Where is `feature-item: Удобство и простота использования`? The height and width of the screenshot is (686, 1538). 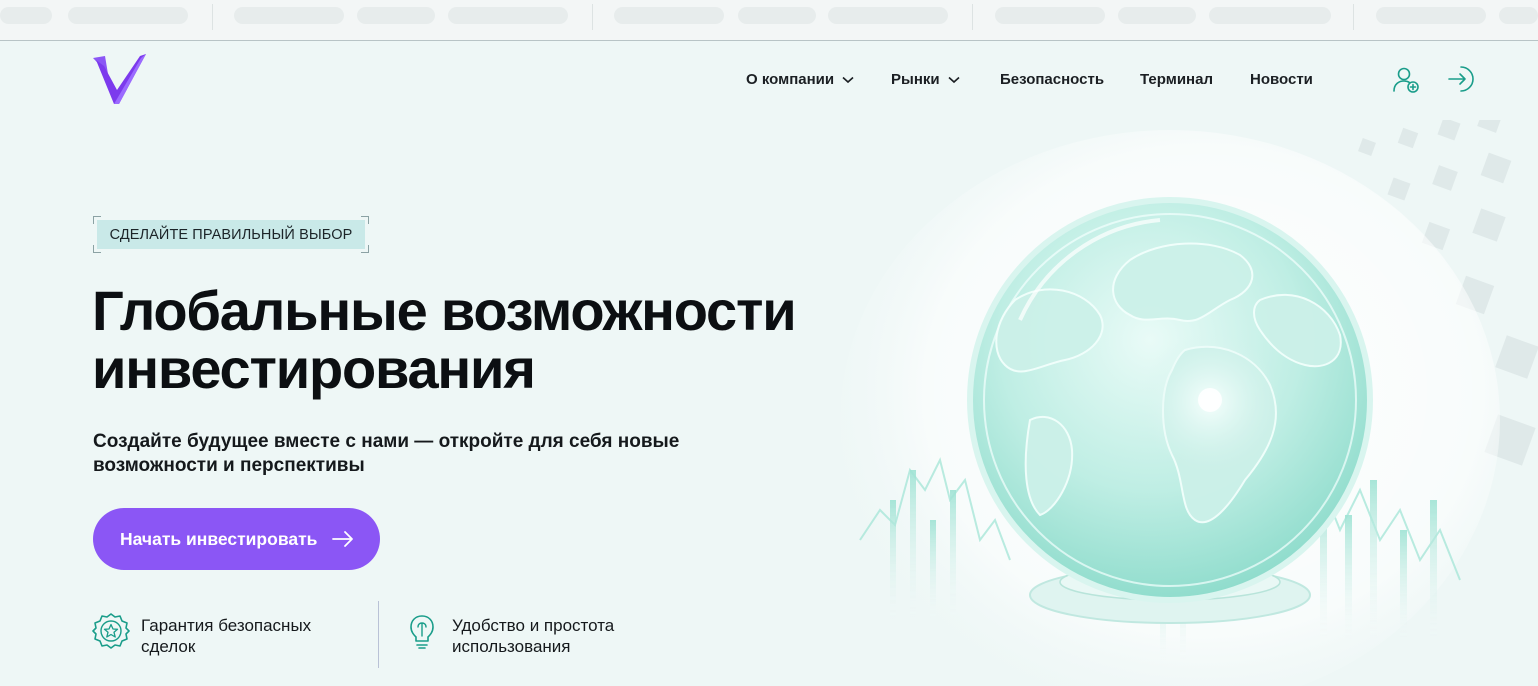
feature-item: Удобство и простота использования is located at coordinates (527, 634).